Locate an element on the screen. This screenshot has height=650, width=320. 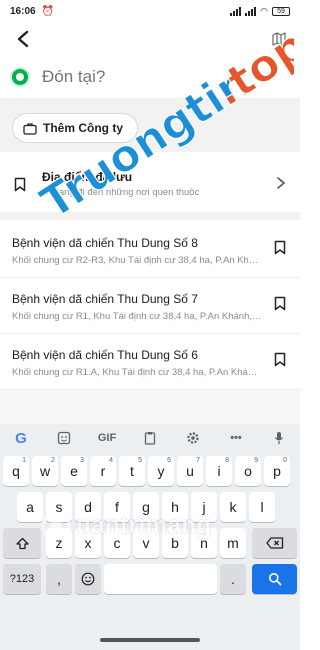
status-icons: ◠ 59 is located at coordinates (260, 11).